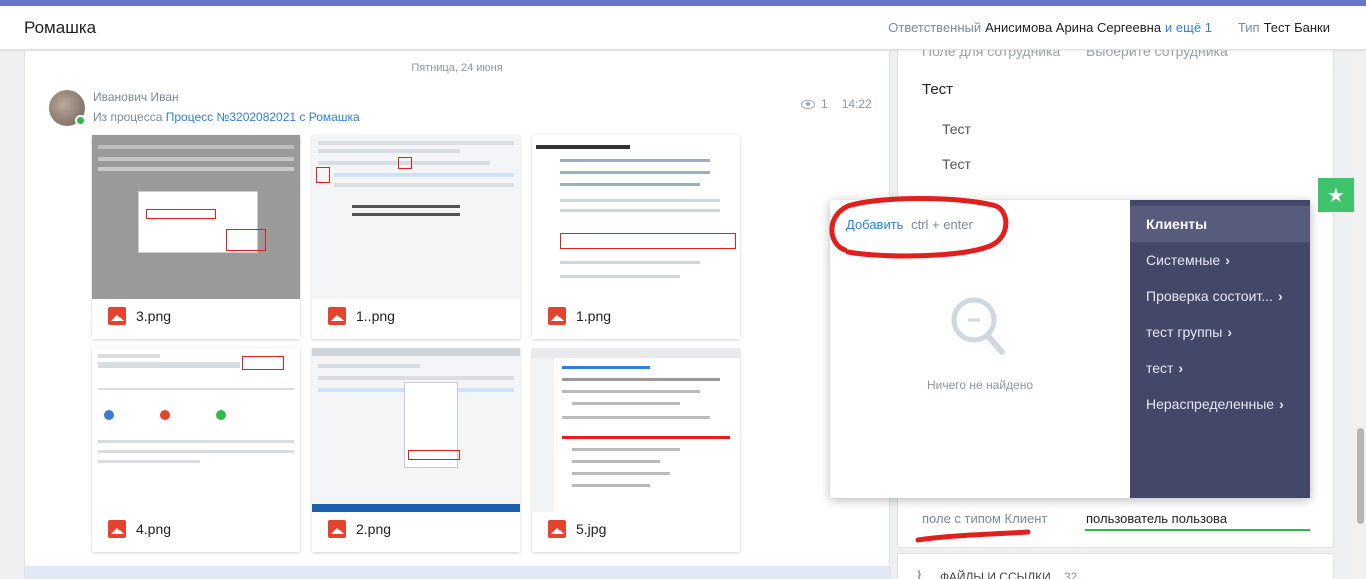  What do you see at coordinates (1210, 404) in the screenshot?
I see `menu-item-label: Нераспределенные` at bounding box center [1210, 404].